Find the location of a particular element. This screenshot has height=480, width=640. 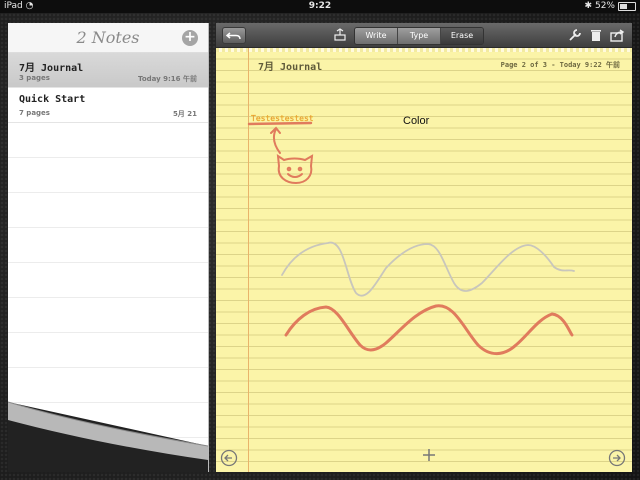

note-pages: 3 pages is located at coordinates (34, 78).